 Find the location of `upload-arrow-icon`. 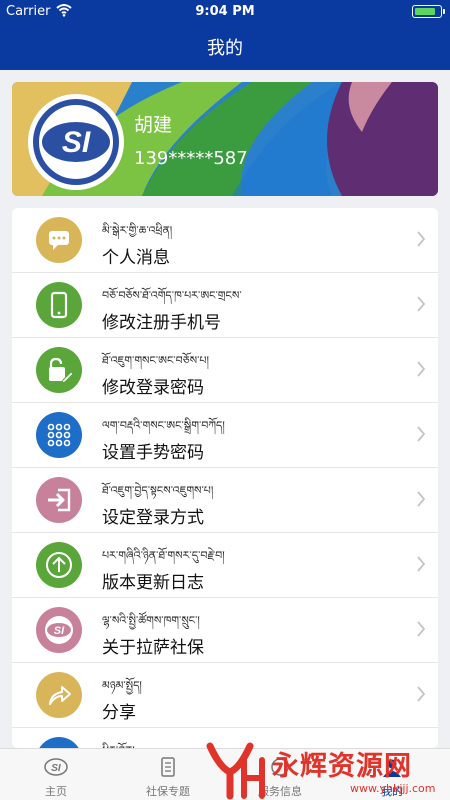

upload-arrow-icon is located at coordinates (59, 565).